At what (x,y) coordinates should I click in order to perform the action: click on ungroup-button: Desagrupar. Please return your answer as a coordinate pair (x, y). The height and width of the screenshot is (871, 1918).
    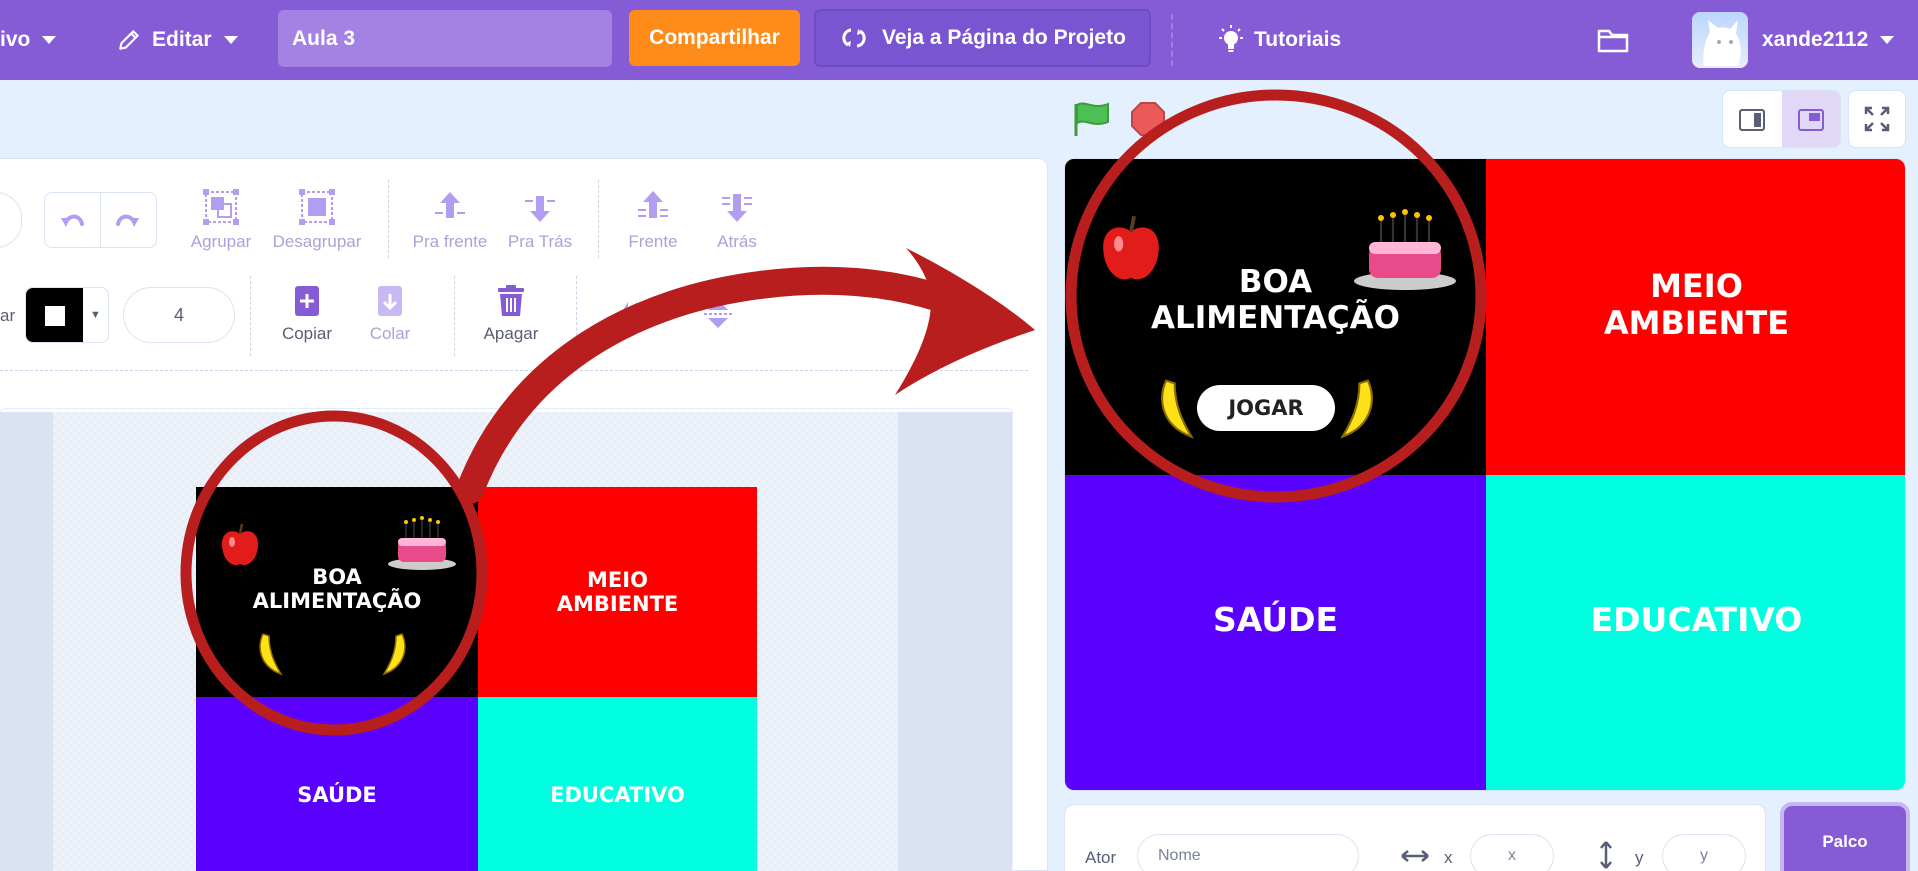
    Looking at the image, I should click on (317, 220).